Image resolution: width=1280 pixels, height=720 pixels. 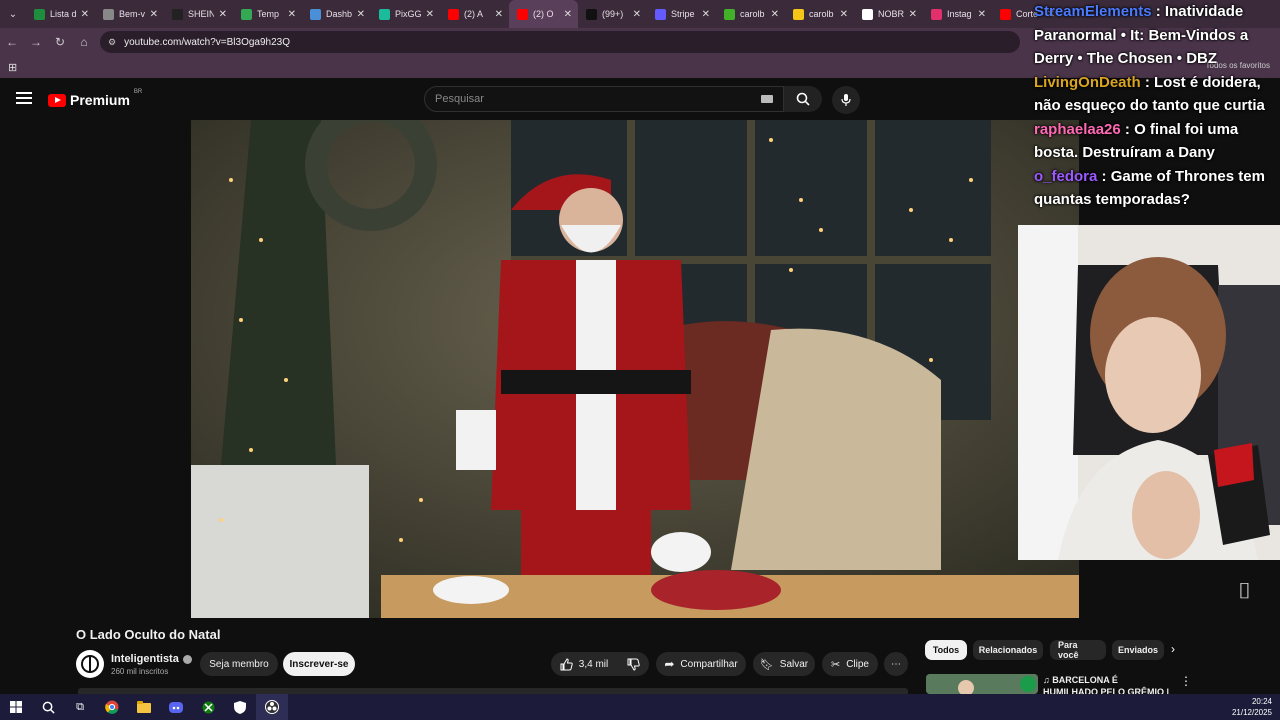 What do you see at coordinates (946, 650) in the screenshot?
I see `filter-chip: Todos` at bounding box center [946, 650].